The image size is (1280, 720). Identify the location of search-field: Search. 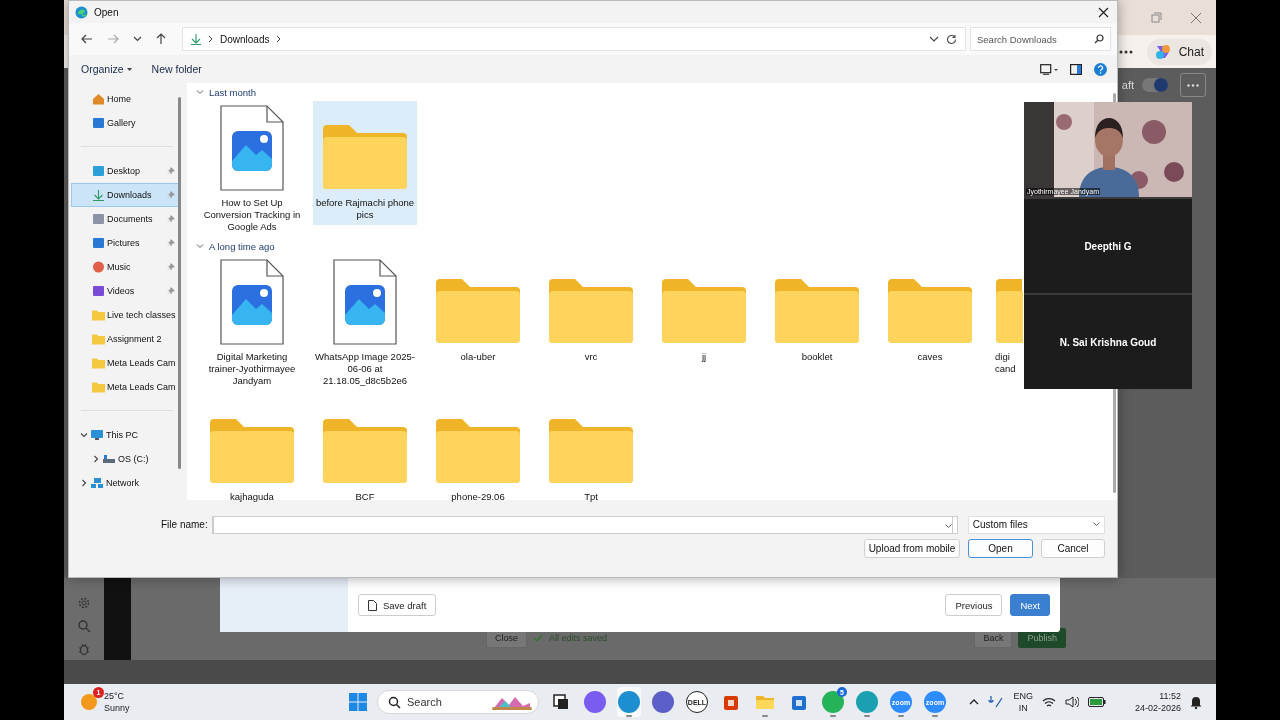
(458, 702).